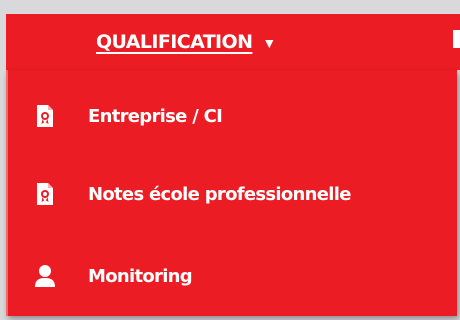 The height and width of the screenshot is (320, 460). Describe the element at coordinates (456, 39) in the screenshot. I see `next-nav-item-edge` at that location.